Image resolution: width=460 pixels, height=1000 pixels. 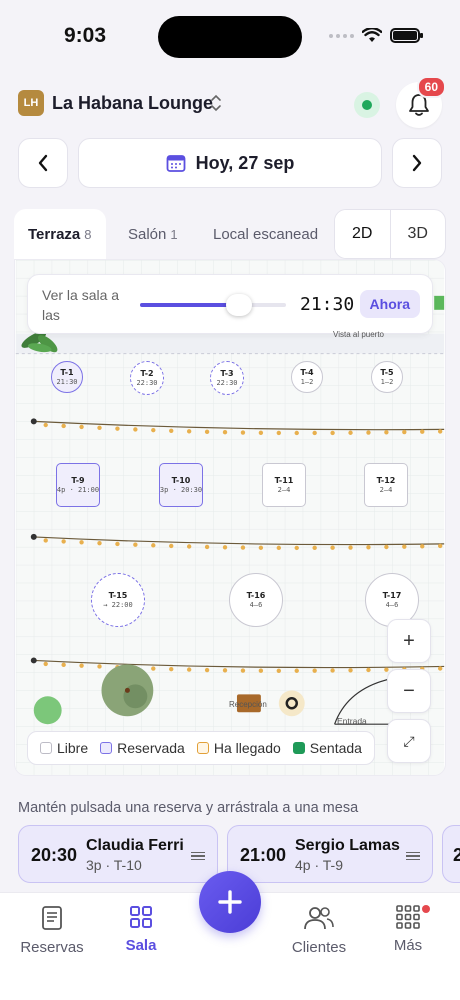 What do you see at coordinates (67, 382) in the screenshot?
I see `table-info: 21:30` at bounding box center [67, 382].